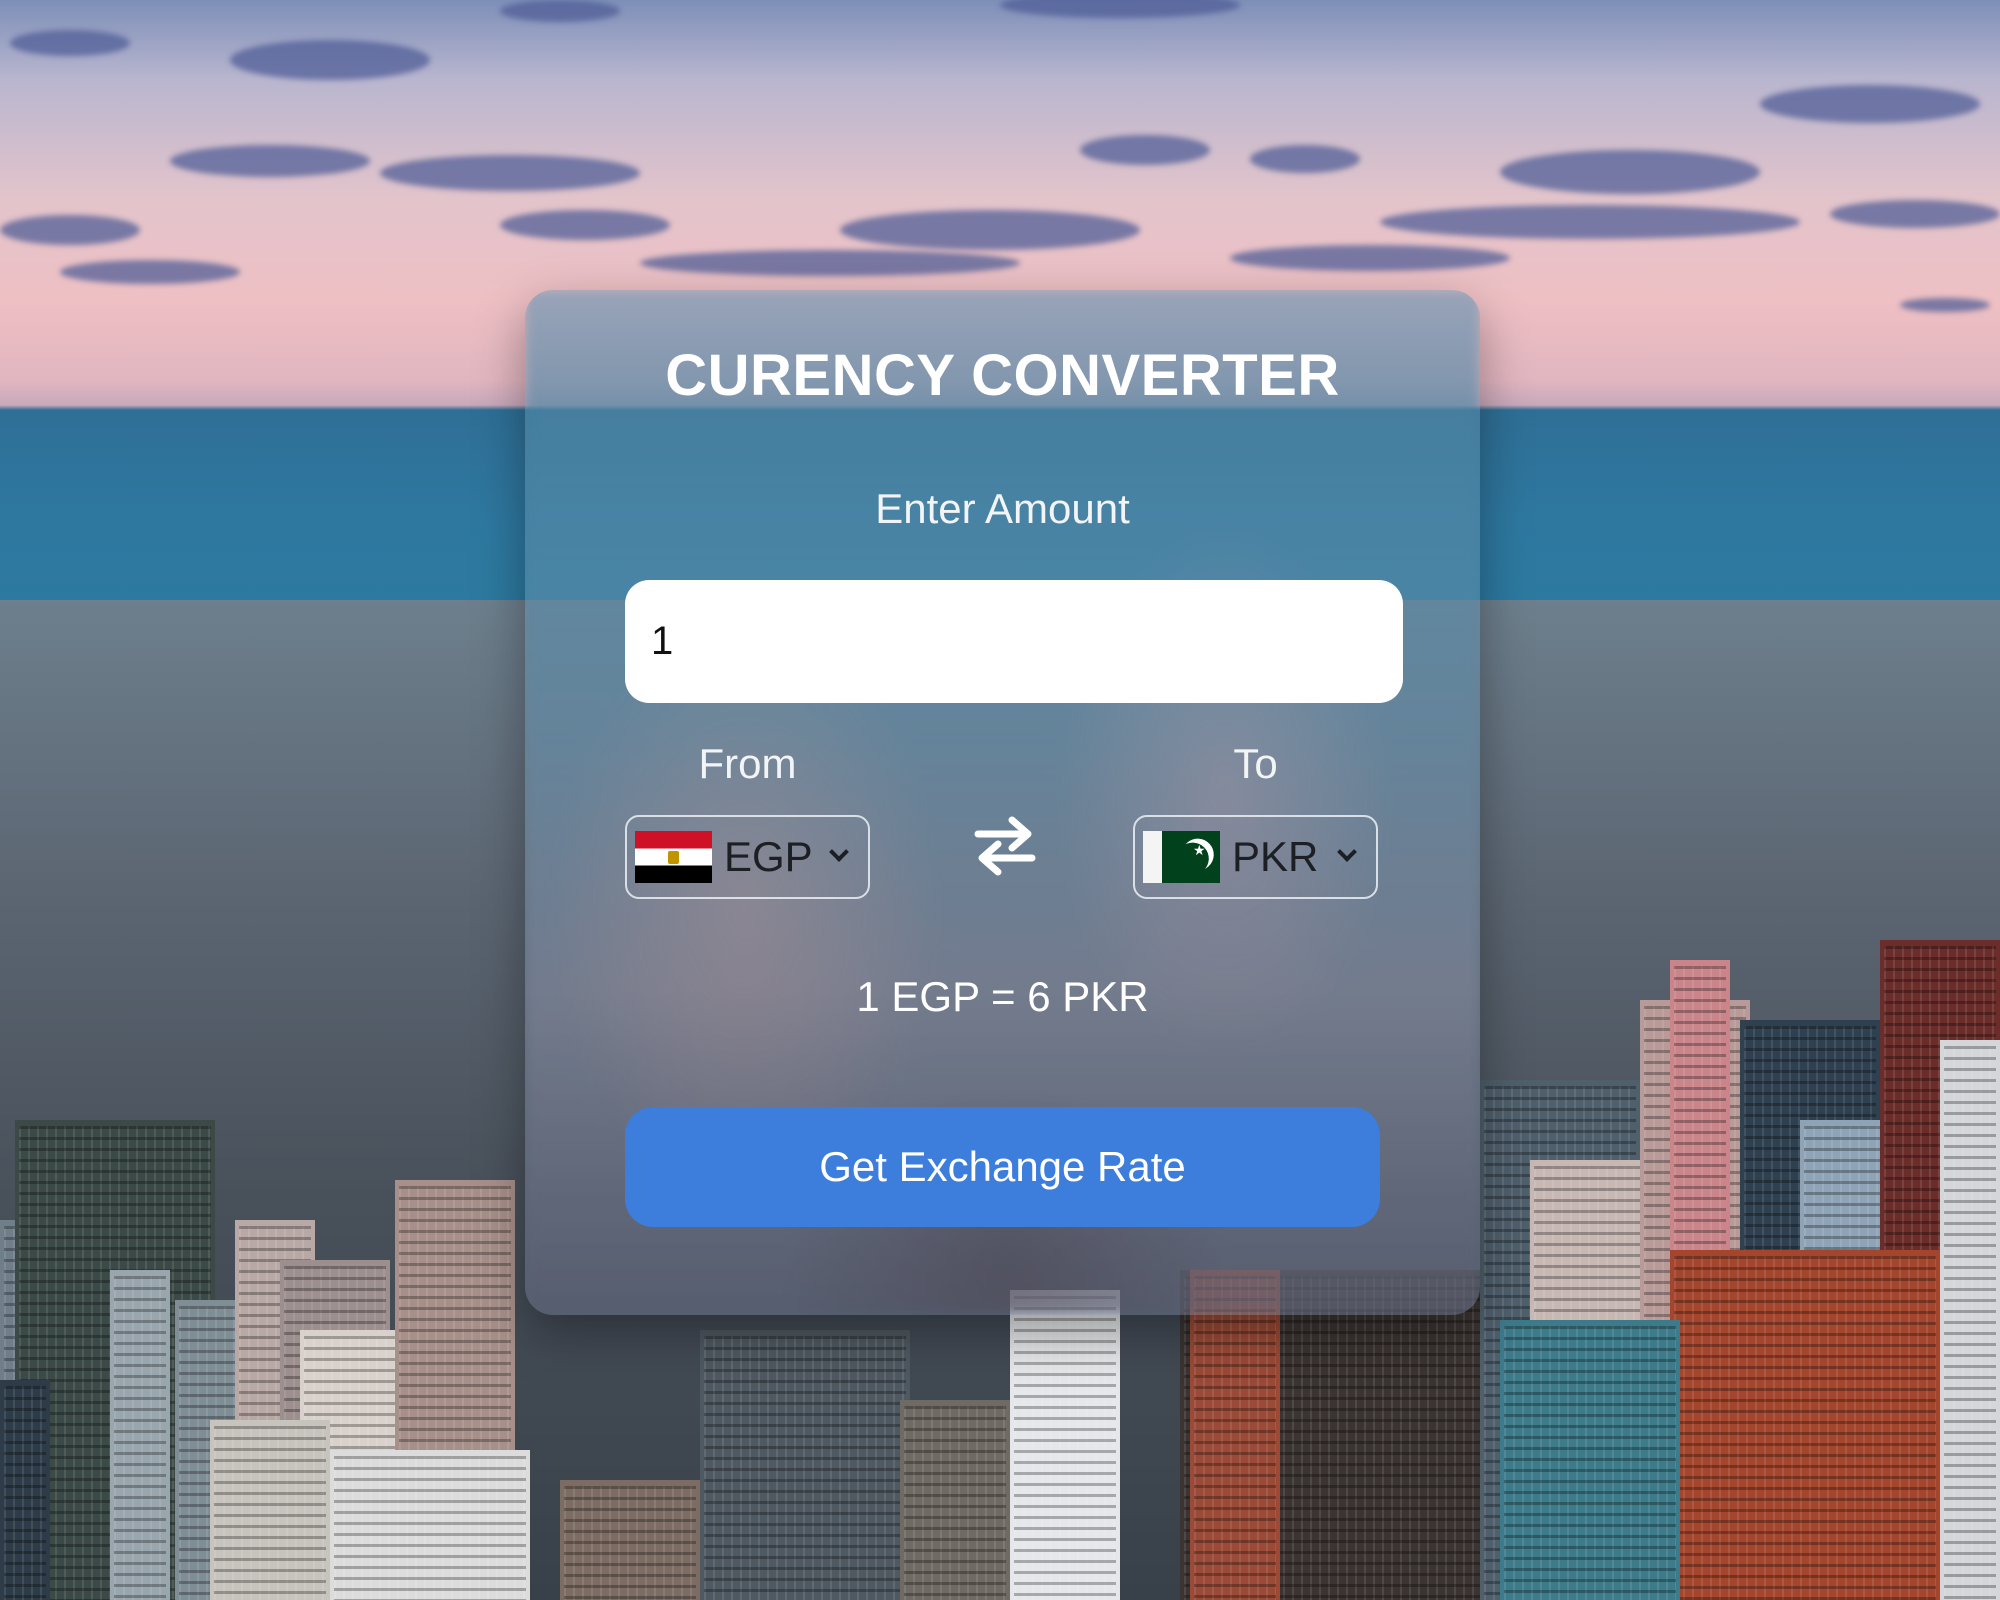 Image resolution: width=2000 pixels, height=1600 pixels. I want to click on from-currency-code: EGP, so click(768, 856).